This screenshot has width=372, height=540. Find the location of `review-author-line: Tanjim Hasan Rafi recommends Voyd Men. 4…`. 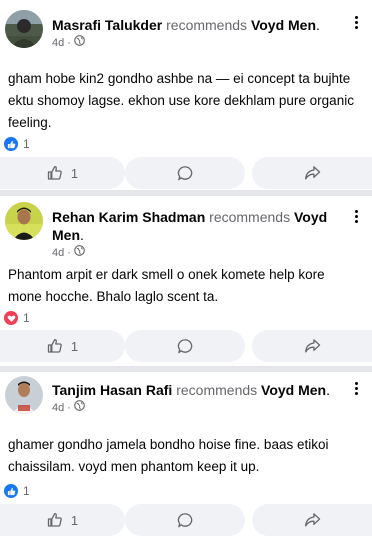

review-author-line: Tanjim Hasan Rafi recommends Voyd Men. 4… is located at coordinates (195, 398).